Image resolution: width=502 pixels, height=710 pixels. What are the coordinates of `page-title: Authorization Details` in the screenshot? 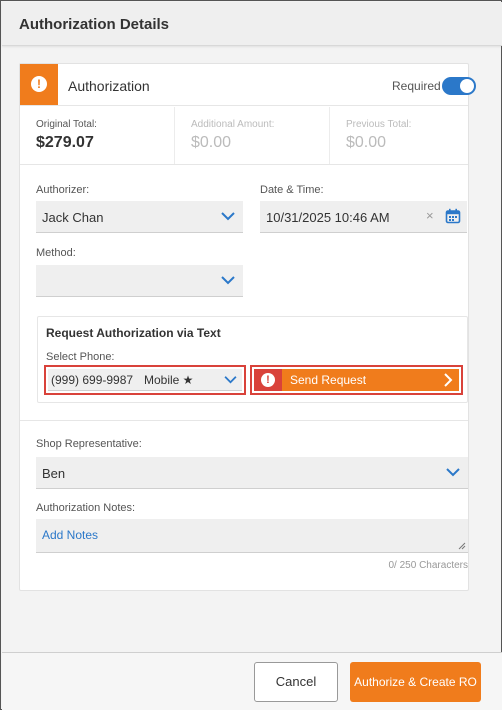 It's located at (94, 24).